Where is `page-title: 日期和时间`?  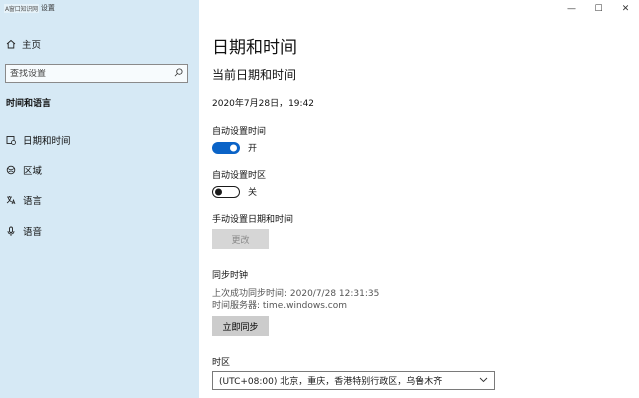
page-title: 日期和时间 is located at coordinates (254, 48).